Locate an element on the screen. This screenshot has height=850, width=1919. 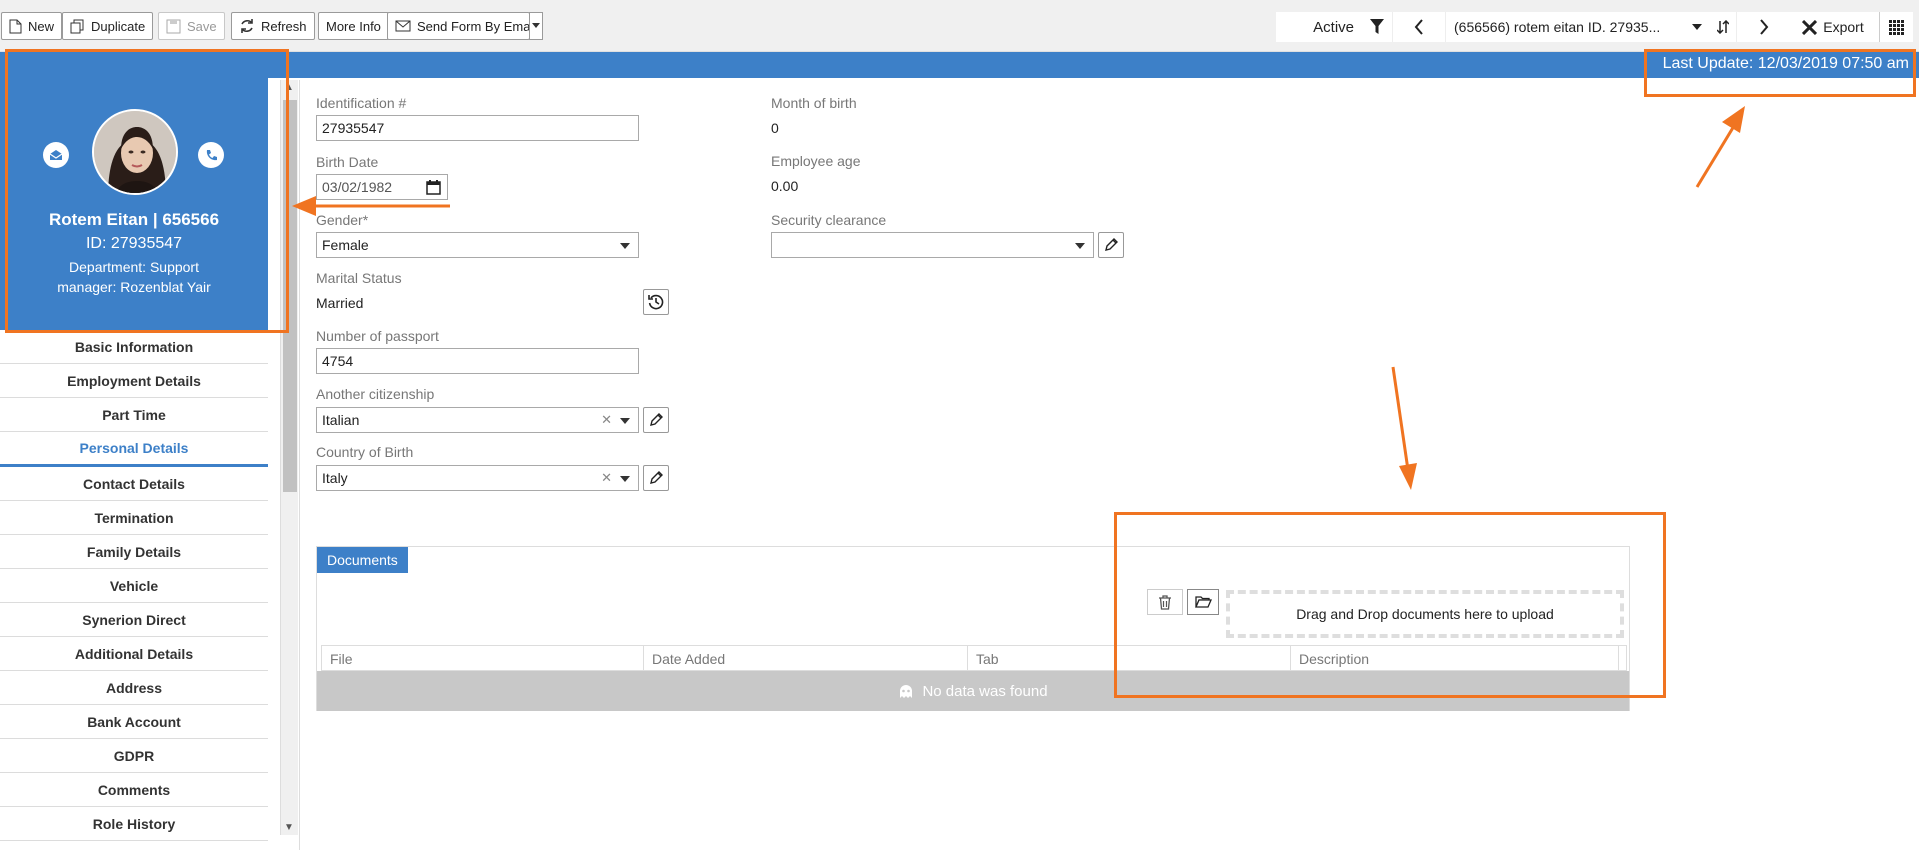
empty-state-text: No data was found is located at coordinates (985, 691).